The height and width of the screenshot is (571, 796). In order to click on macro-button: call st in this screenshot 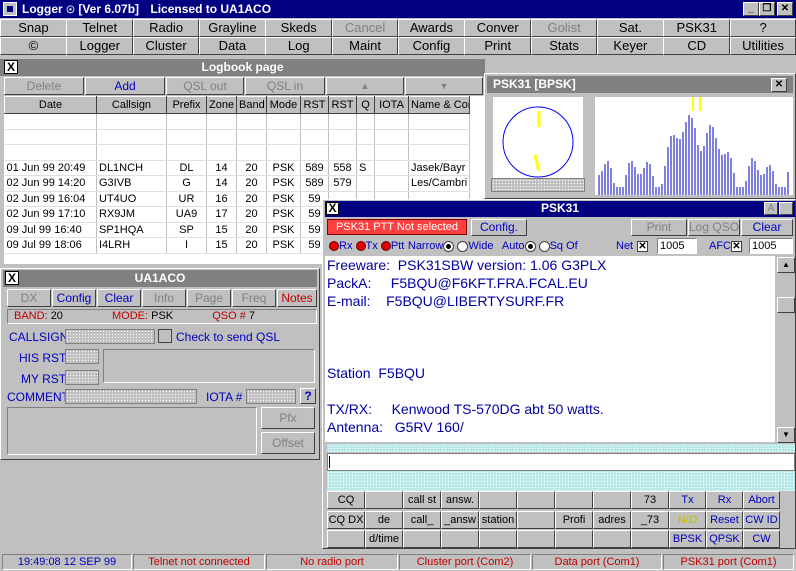, I will do `click(422, 500)`.